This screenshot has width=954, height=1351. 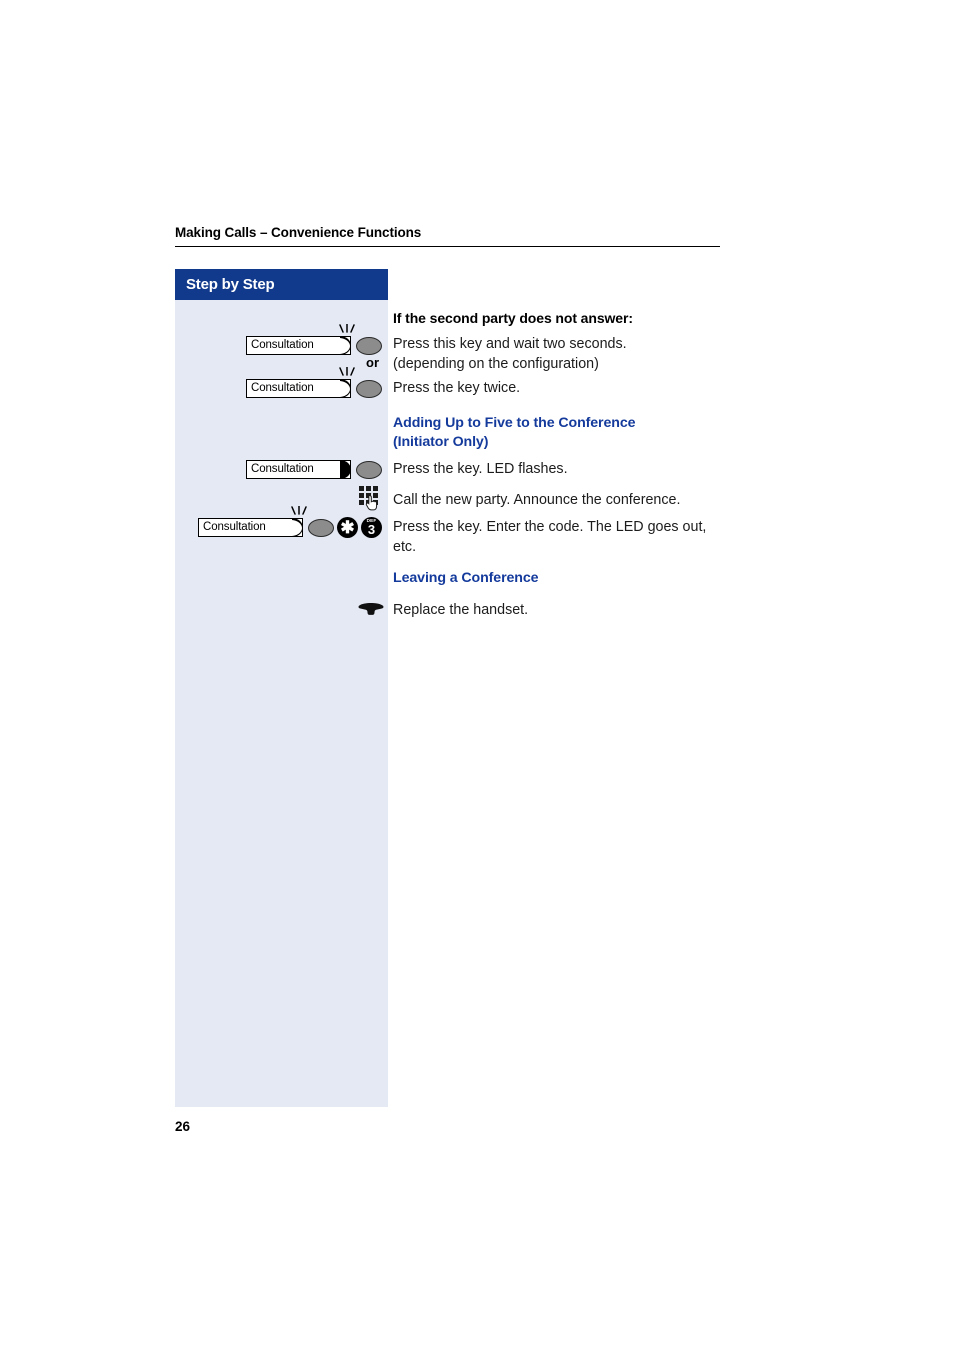 What do you see at coordinates (282, 468) in the screenshot?
I see `key-label-3: Consultation` at bounding box center [282, 468].